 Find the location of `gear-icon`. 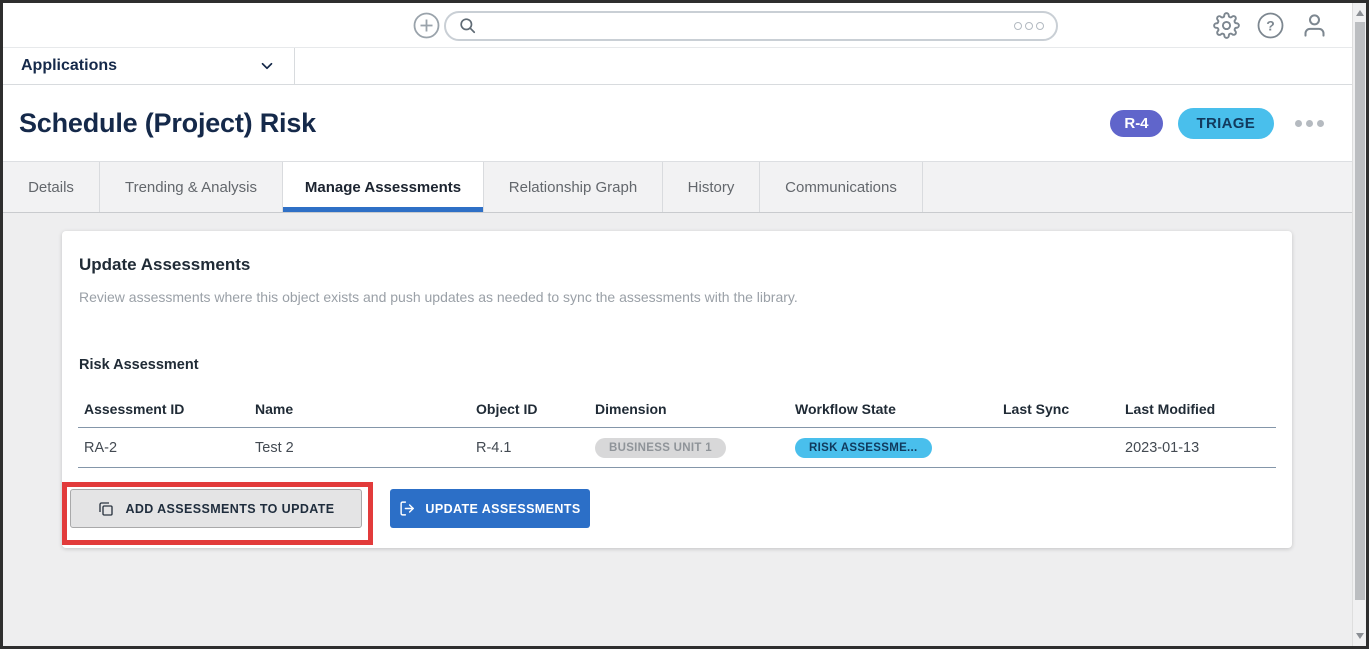

gear-icon is located at coordinates (1226, 25).